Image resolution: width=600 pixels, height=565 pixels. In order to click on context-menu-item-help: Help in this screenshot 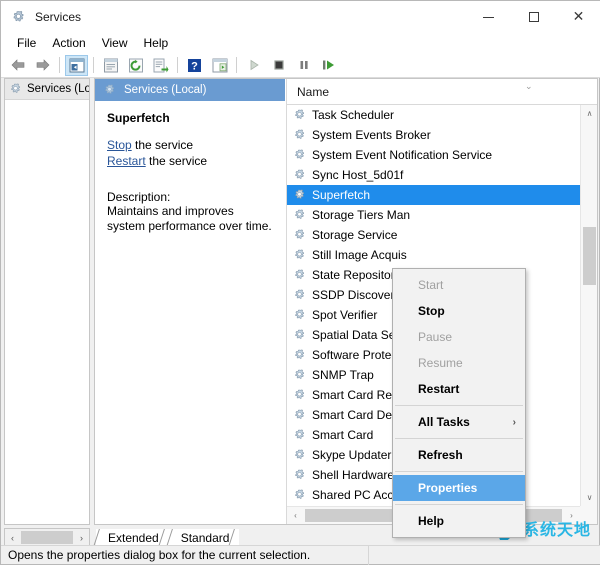, I will do `click(459, 521)`.